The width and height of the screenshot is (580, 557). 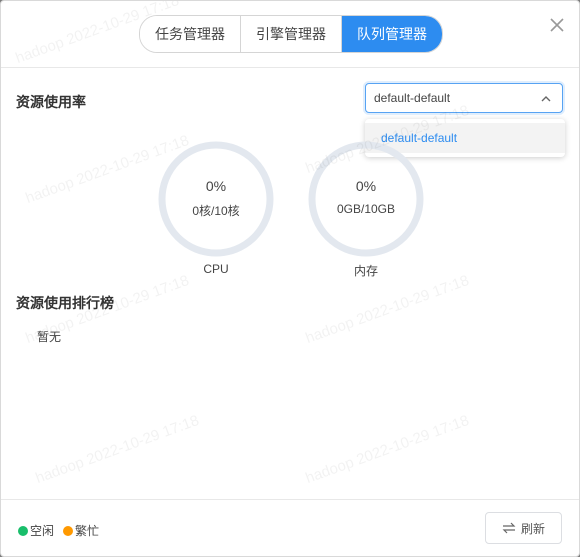 I want to click on refresh-icon, so click(x=509, y=528).